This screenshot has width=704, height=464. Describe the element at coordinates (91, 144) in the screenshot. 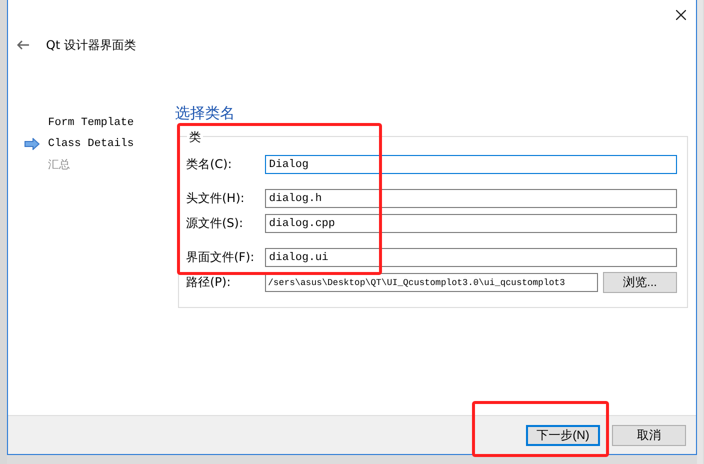

I see `wizard-step: Class Details` at that location.